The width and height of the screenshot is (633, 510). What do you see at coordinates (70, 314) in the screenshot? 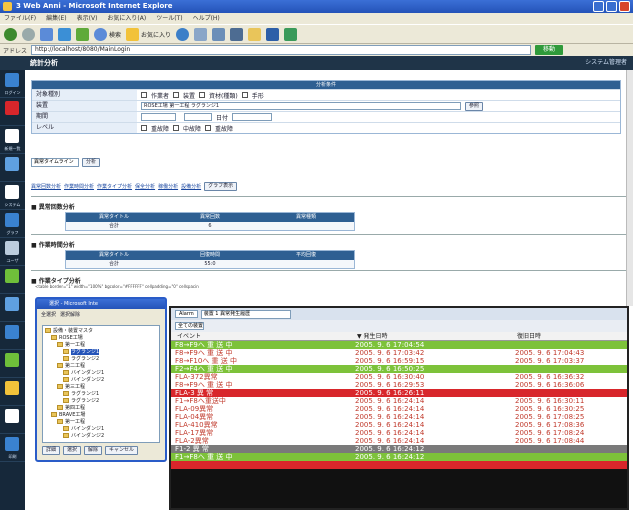
I see `deselect-link: 選択解除` at bounding box center [70, 314].